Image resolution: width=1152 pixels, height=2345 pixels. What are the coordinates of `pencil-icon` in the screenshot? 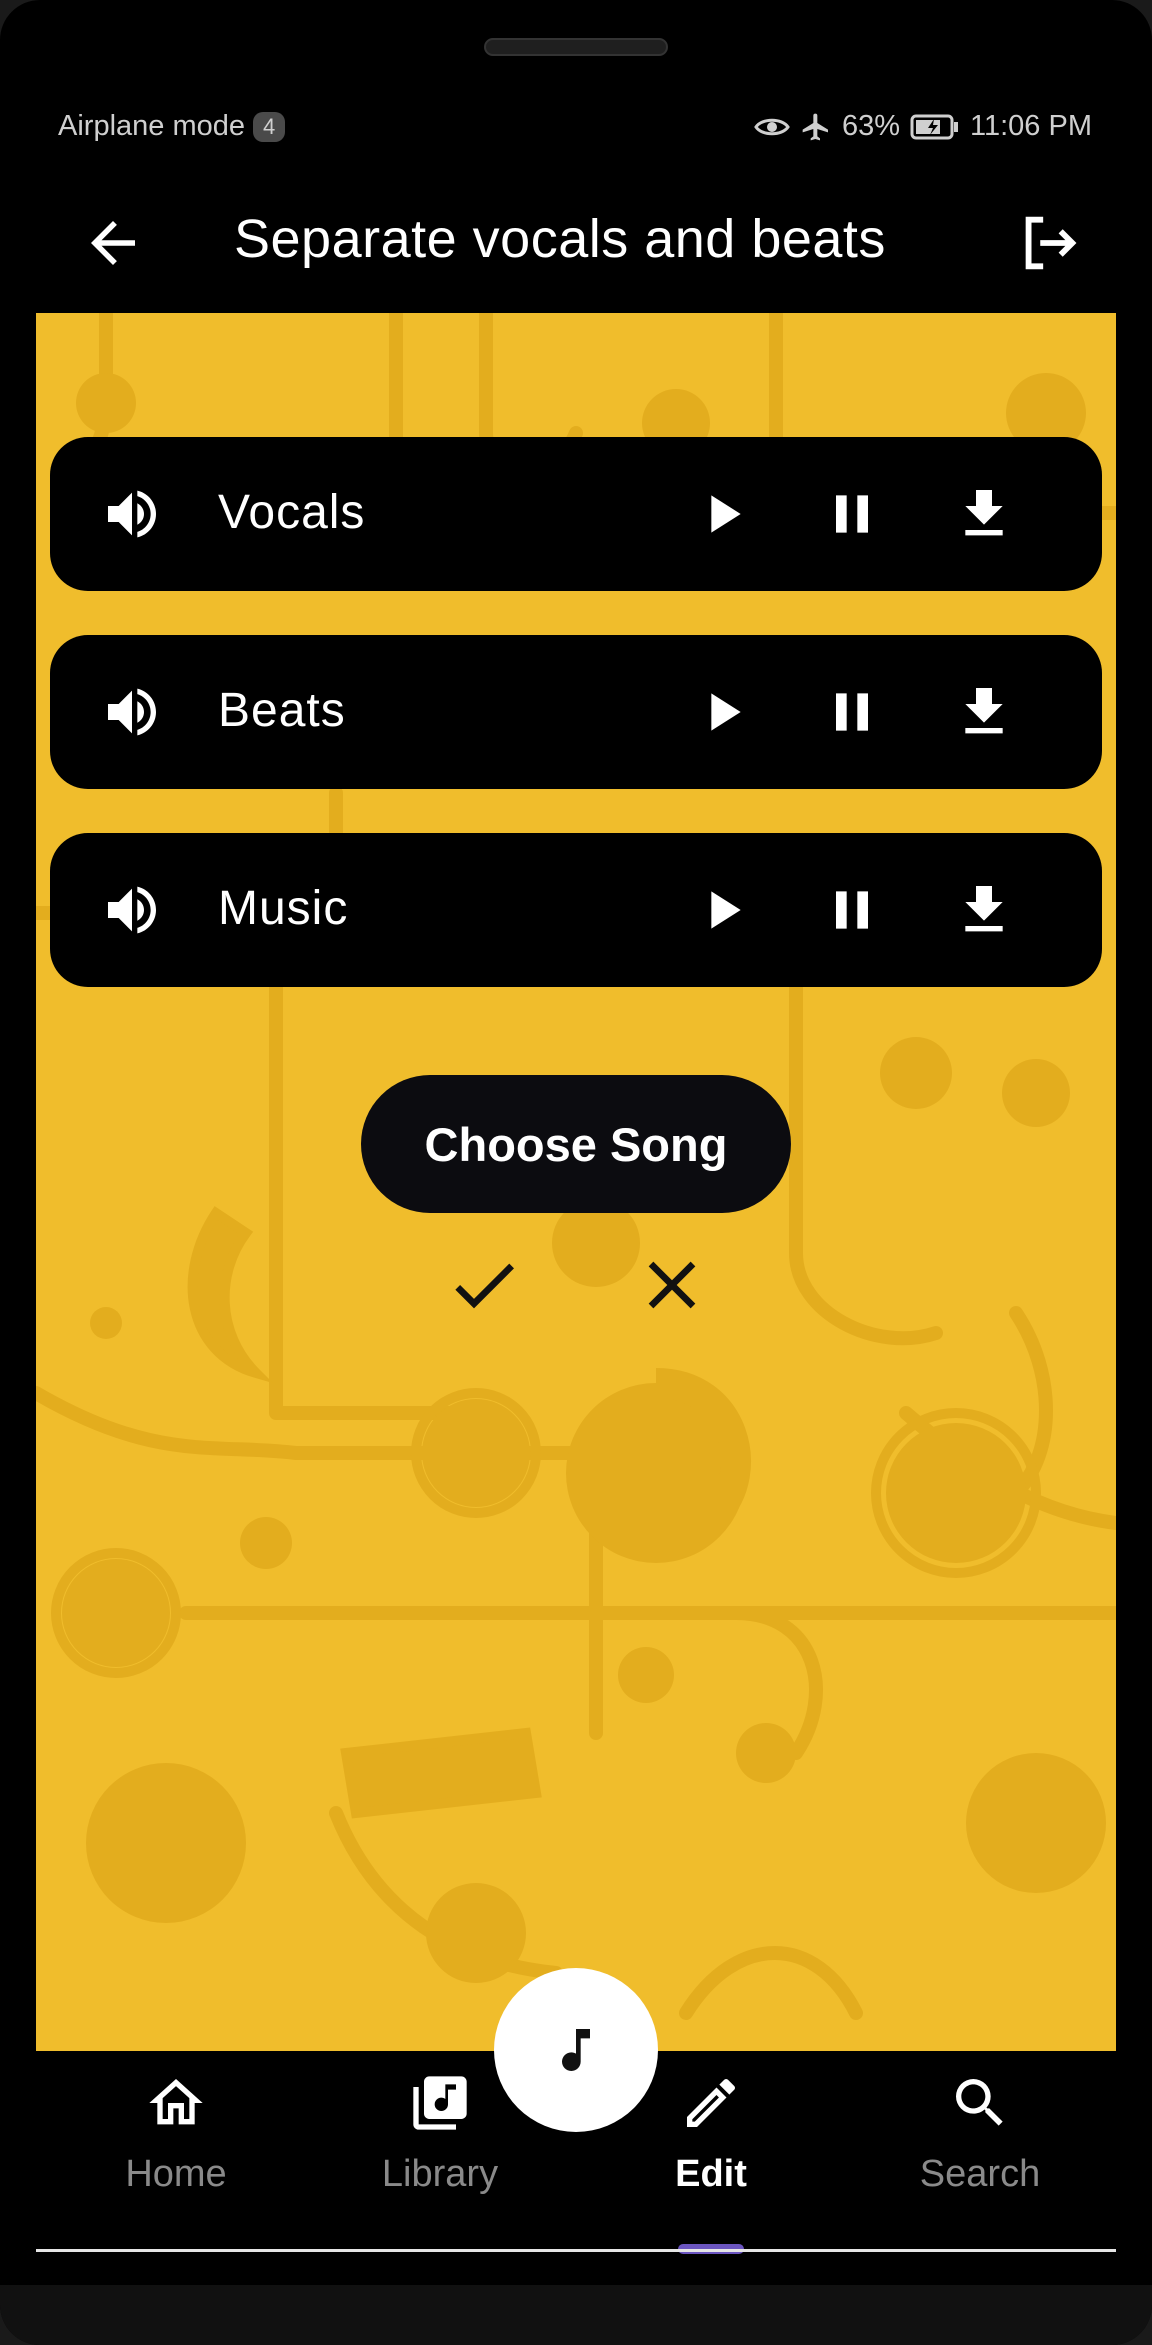 It's located at (711, 2102).